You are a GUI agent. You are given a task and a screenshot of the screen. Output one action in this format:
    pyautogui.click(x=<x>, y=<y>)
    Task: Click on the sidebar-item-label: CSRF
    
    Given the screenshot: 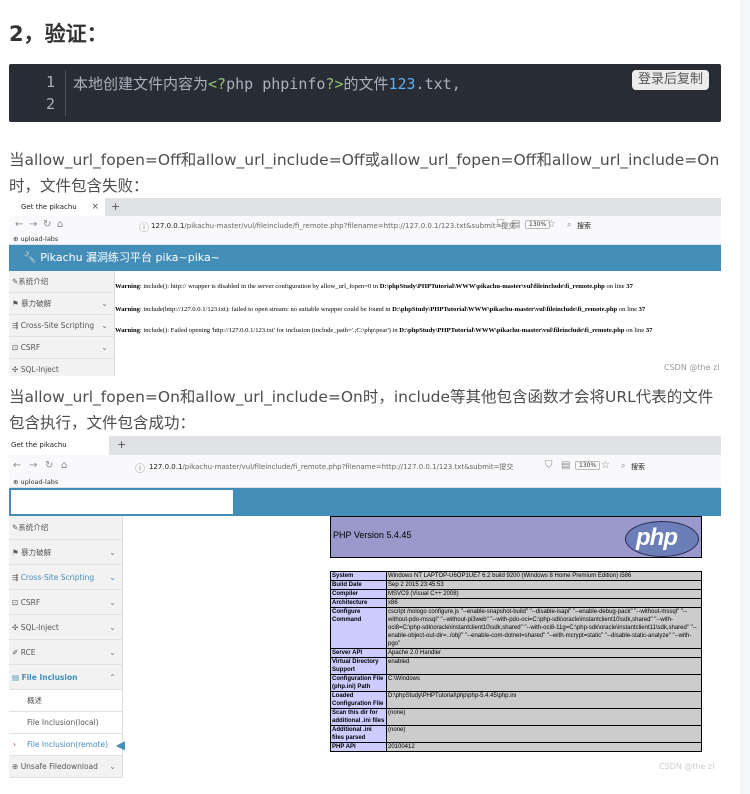 What is the action you would take?
    pyautogui.click(x=30, y=602)
    